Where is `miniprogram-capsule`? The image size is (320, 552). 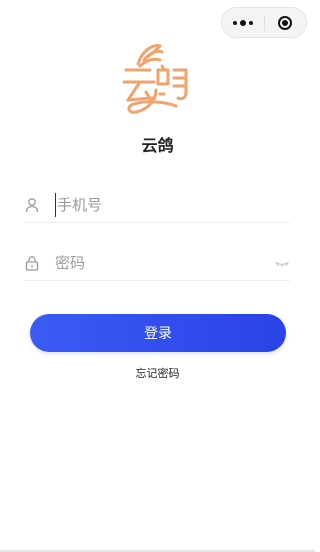
miniprogram-capsule is located at coordinates (264, 22).